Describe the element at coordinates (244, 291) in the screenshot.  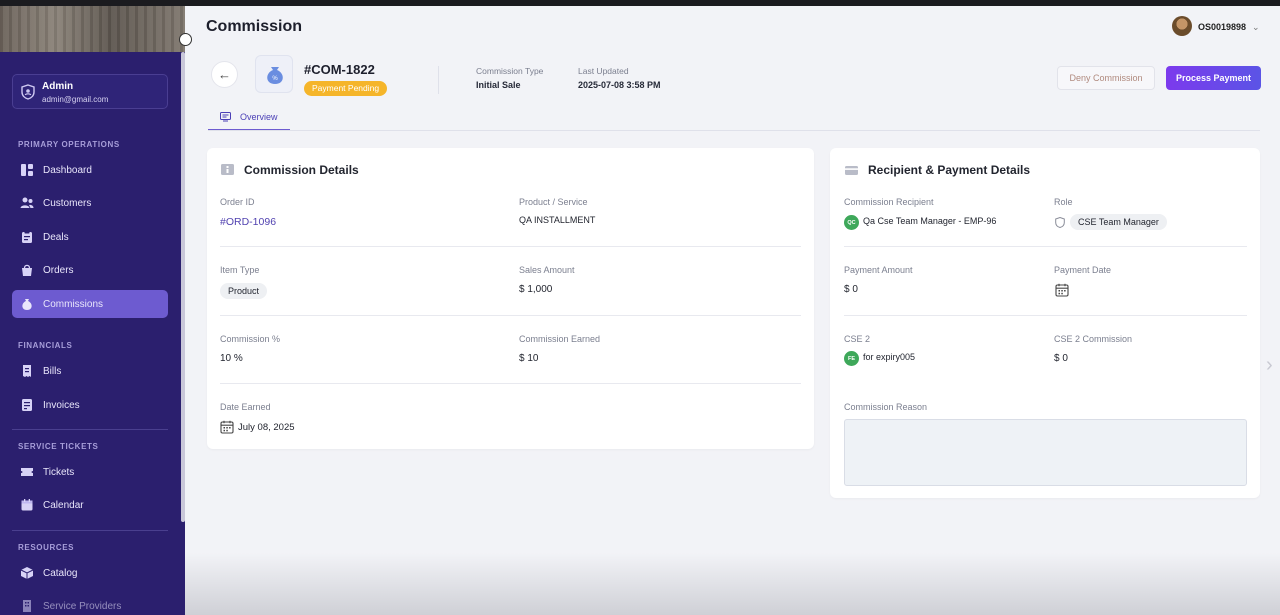
I see `item-type-chip: Product` at that location.